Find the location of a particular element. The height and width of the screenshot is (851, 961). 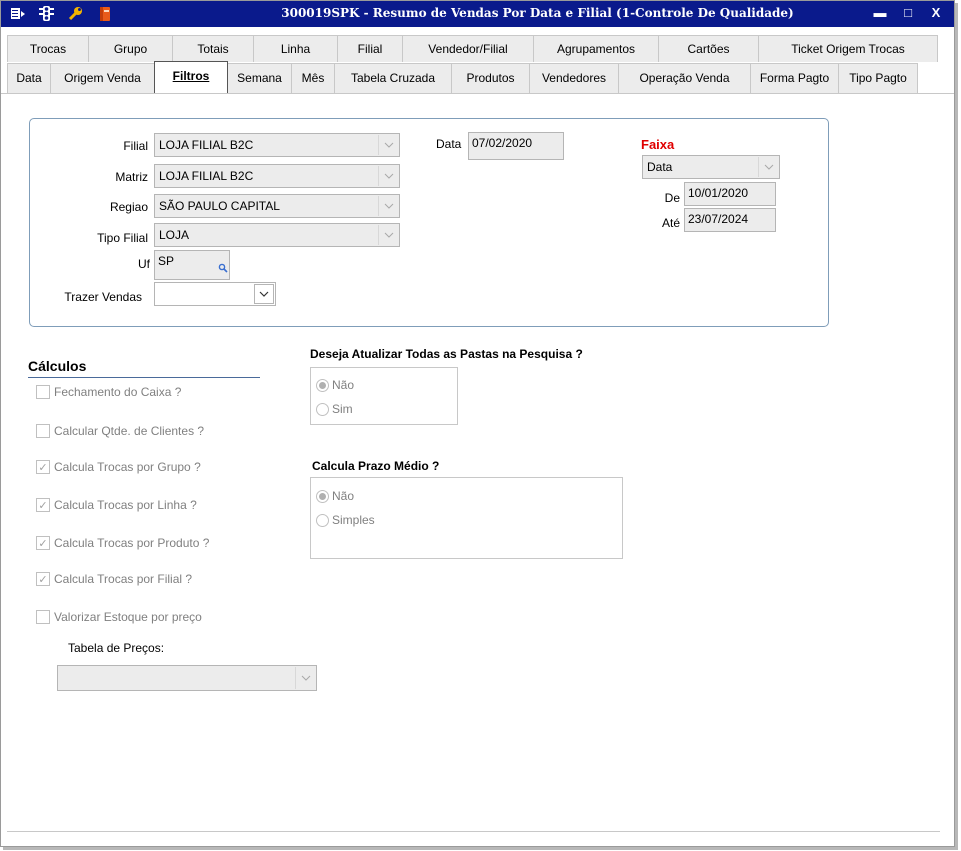

matriz-combo: LOJA FILIAL B2C is located at coordinates (277, 176).